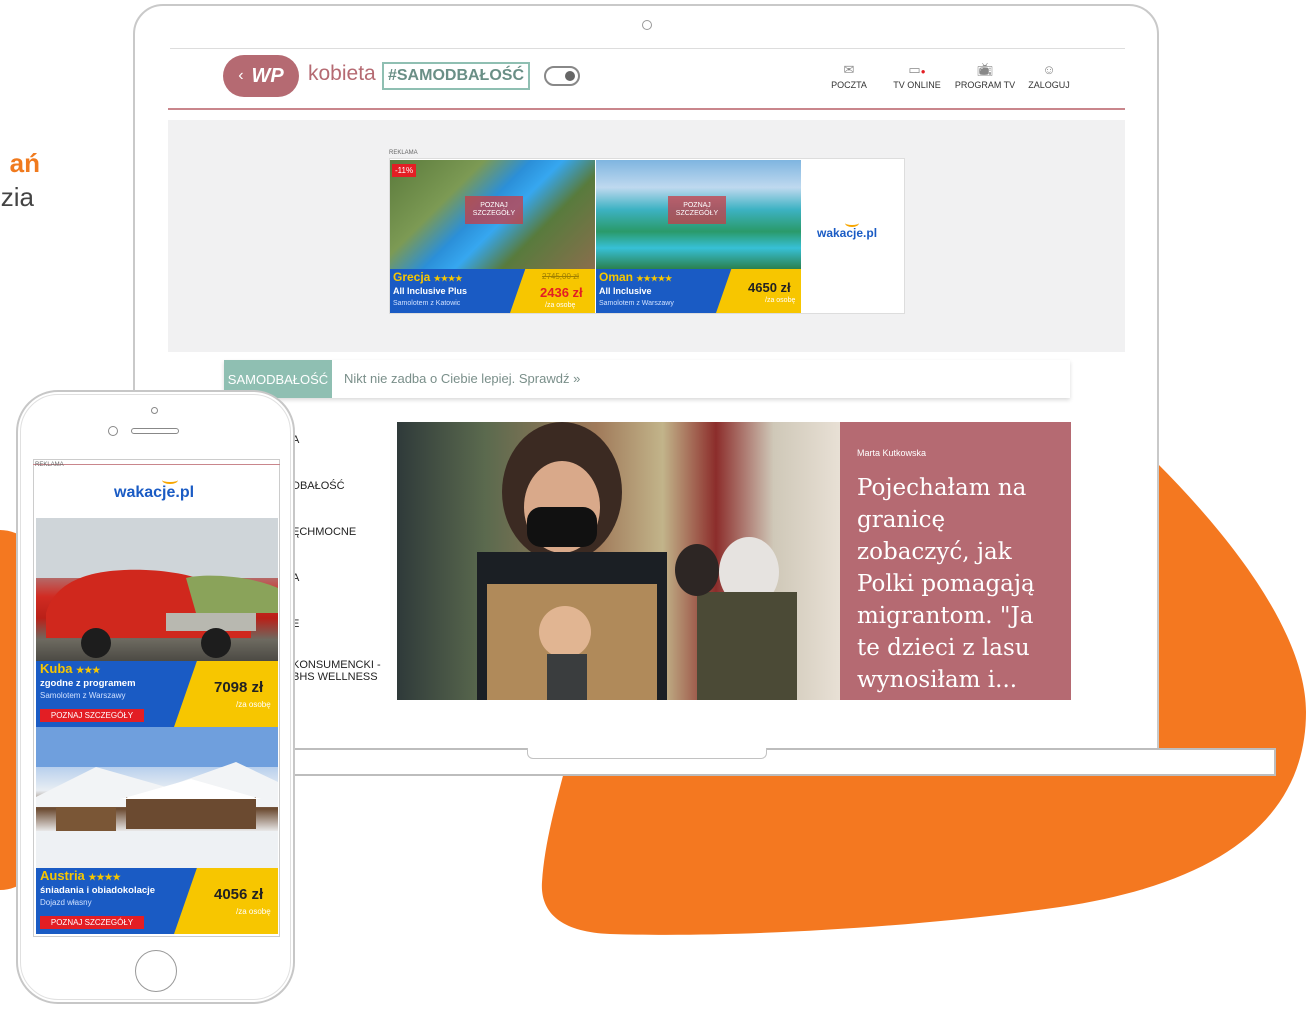 The height and width of the screenshot is (1009, 1306). Describe the element at coordinates (318, 486) in the screenshot. I see `side-menu-item: DBAŁOŚĆ` at that location.